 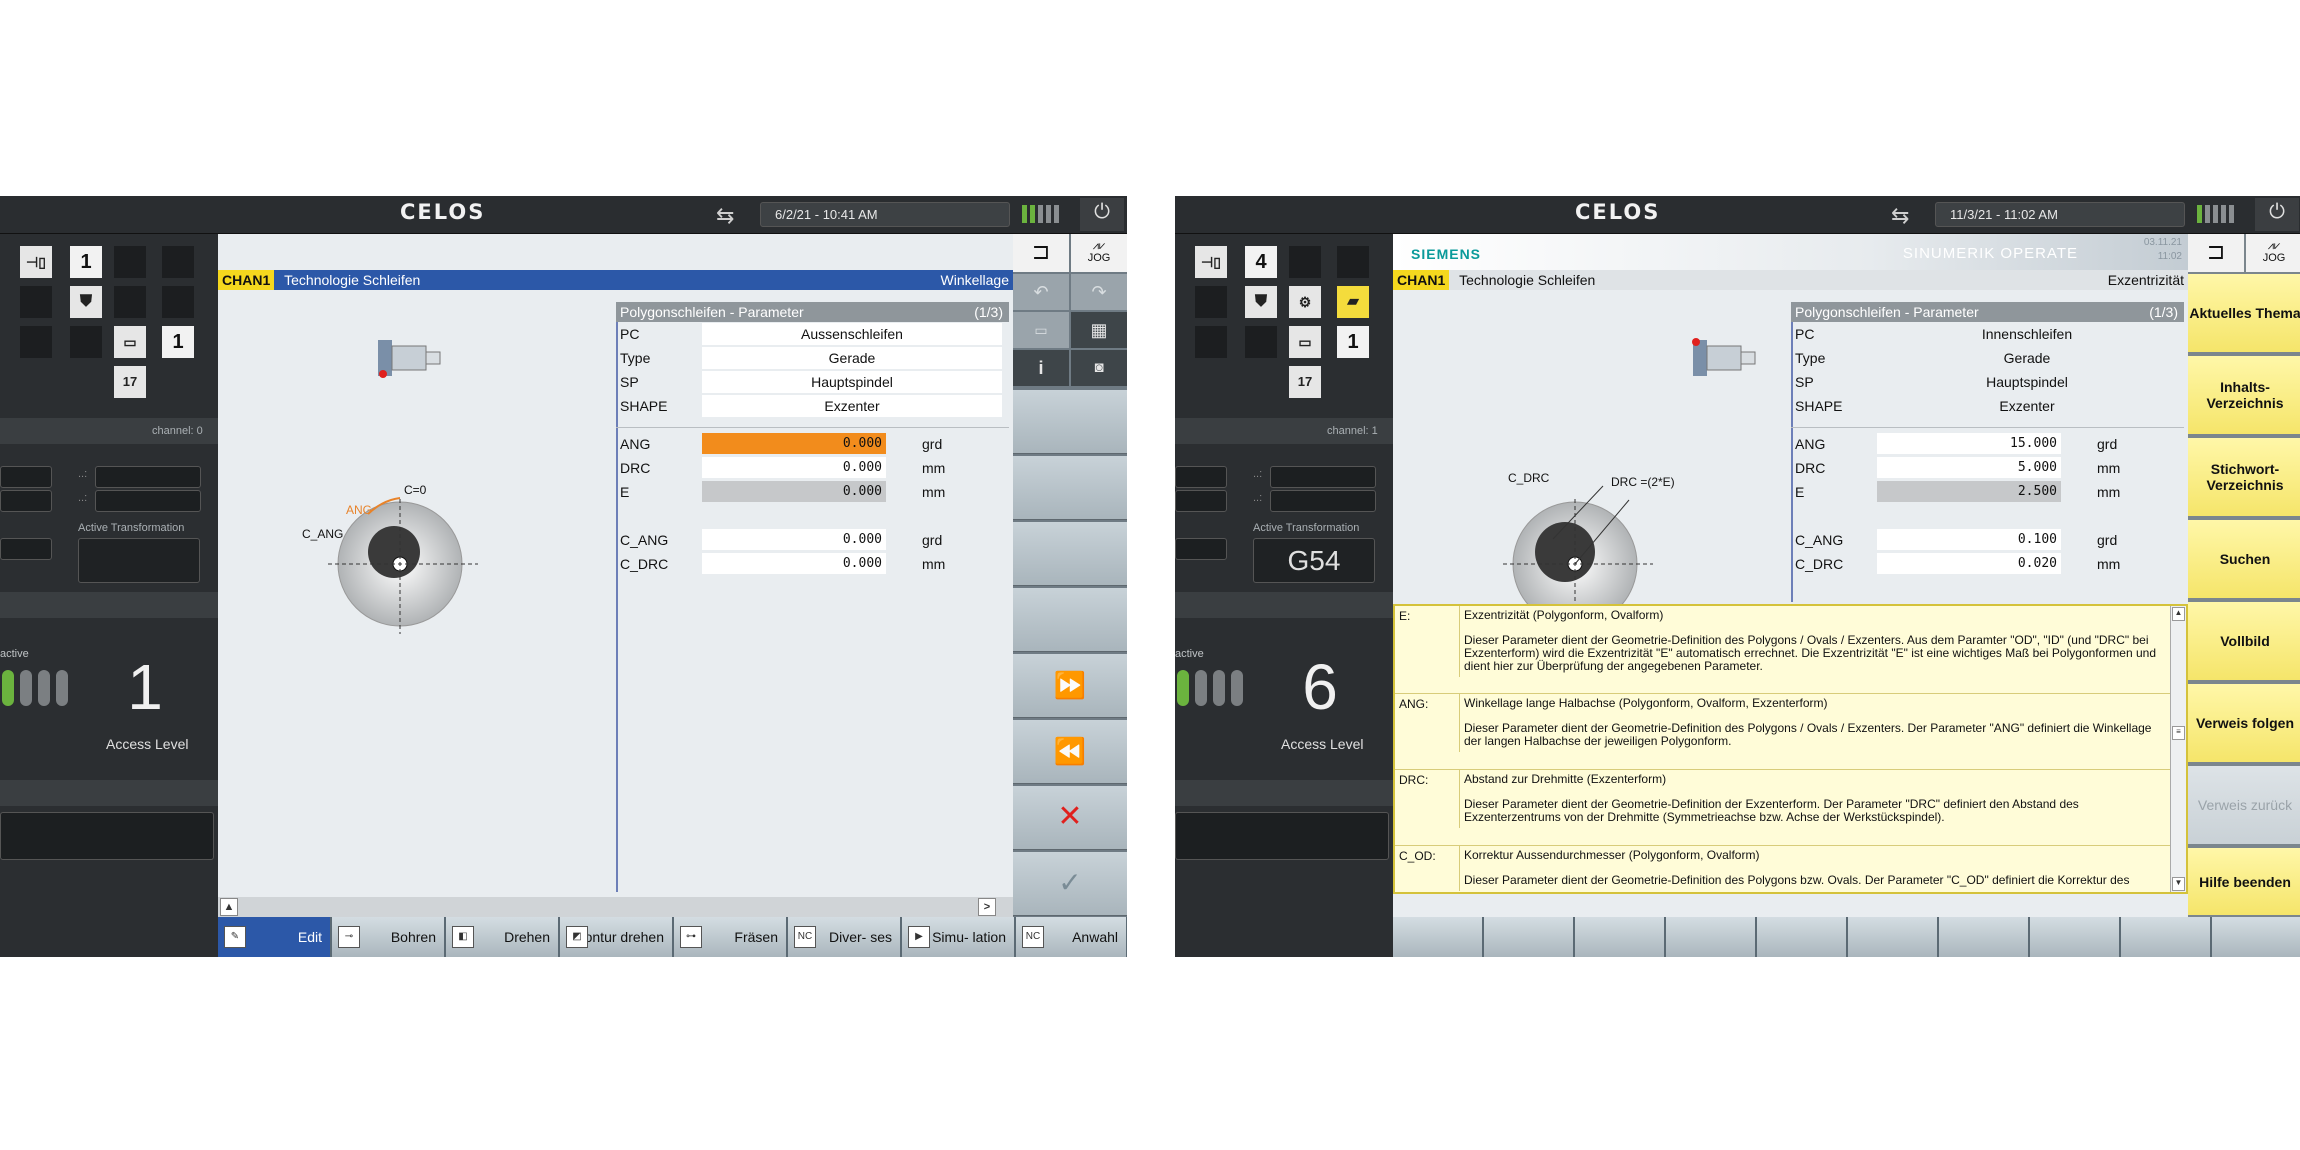 I want to click on param-row-c-ang: C_ANG 0.100 grd, so click(x=1987, y=540).